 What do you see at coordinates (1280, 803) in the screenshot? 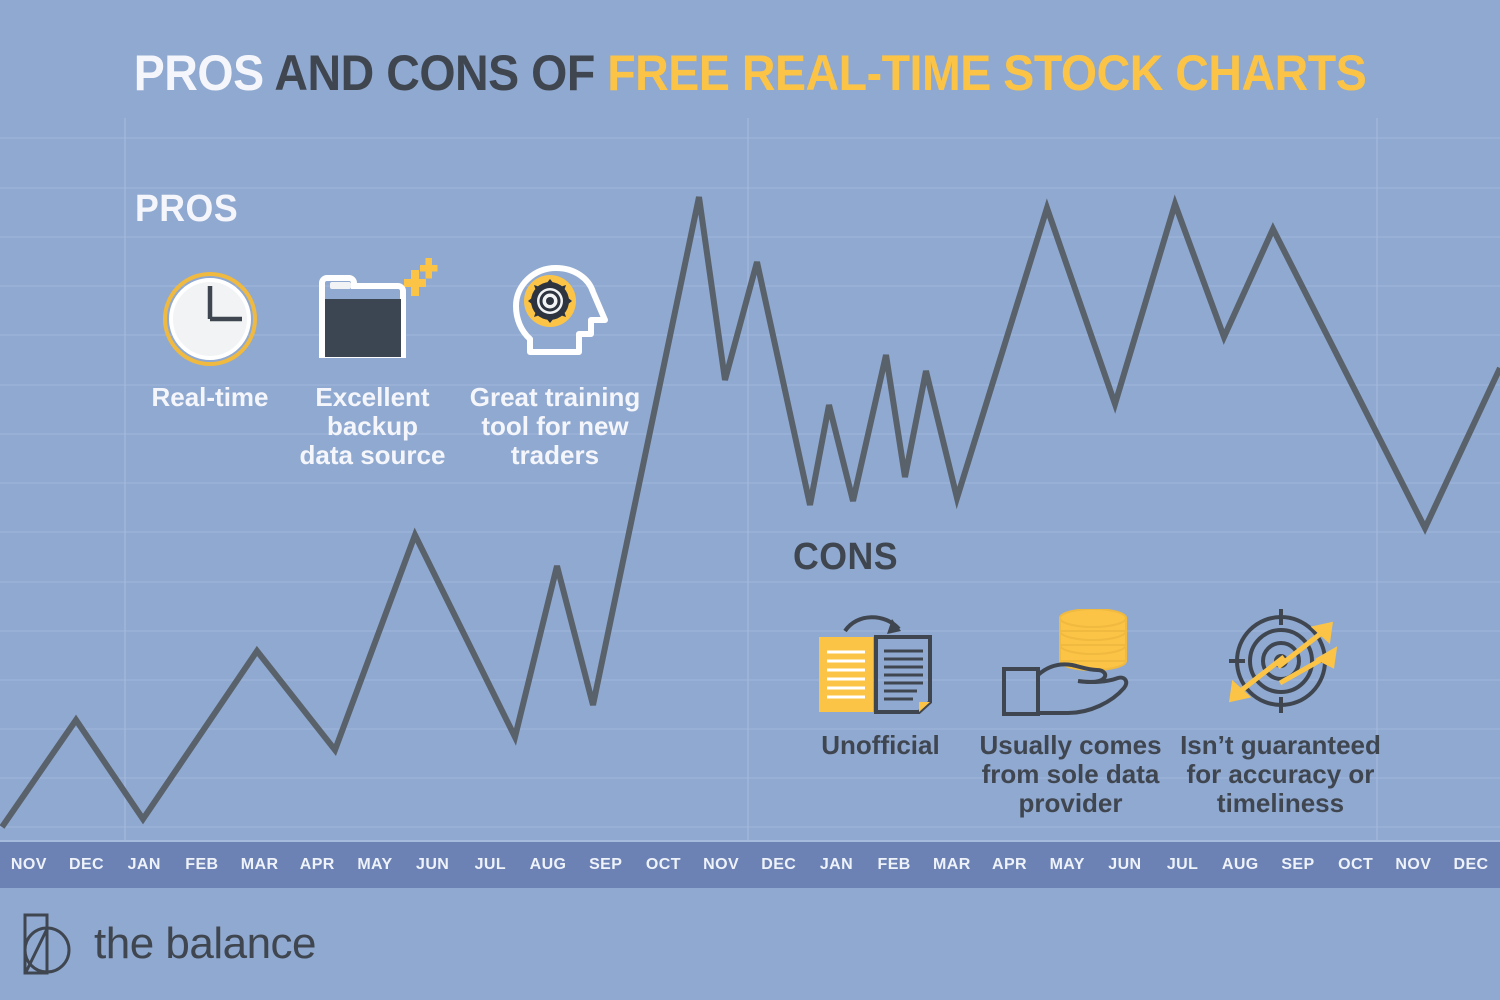
I see `caption-line: timeliness` at bounding box center [1280, 803].